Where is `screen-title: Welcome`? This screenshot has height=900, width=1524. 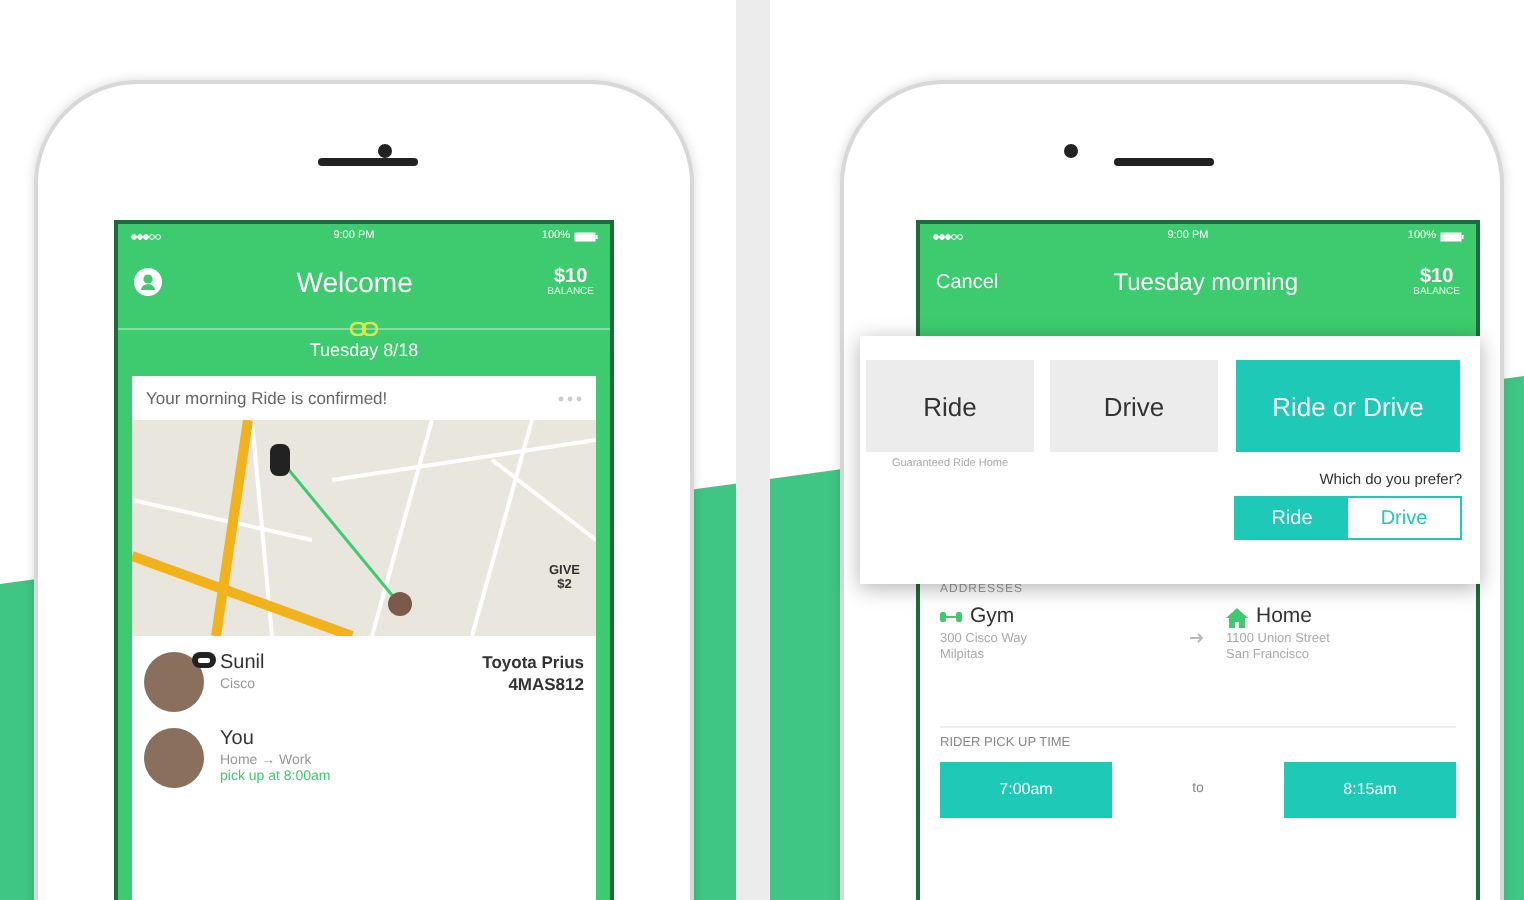 screen-title: Welcome is located at coordinates (354, 282).